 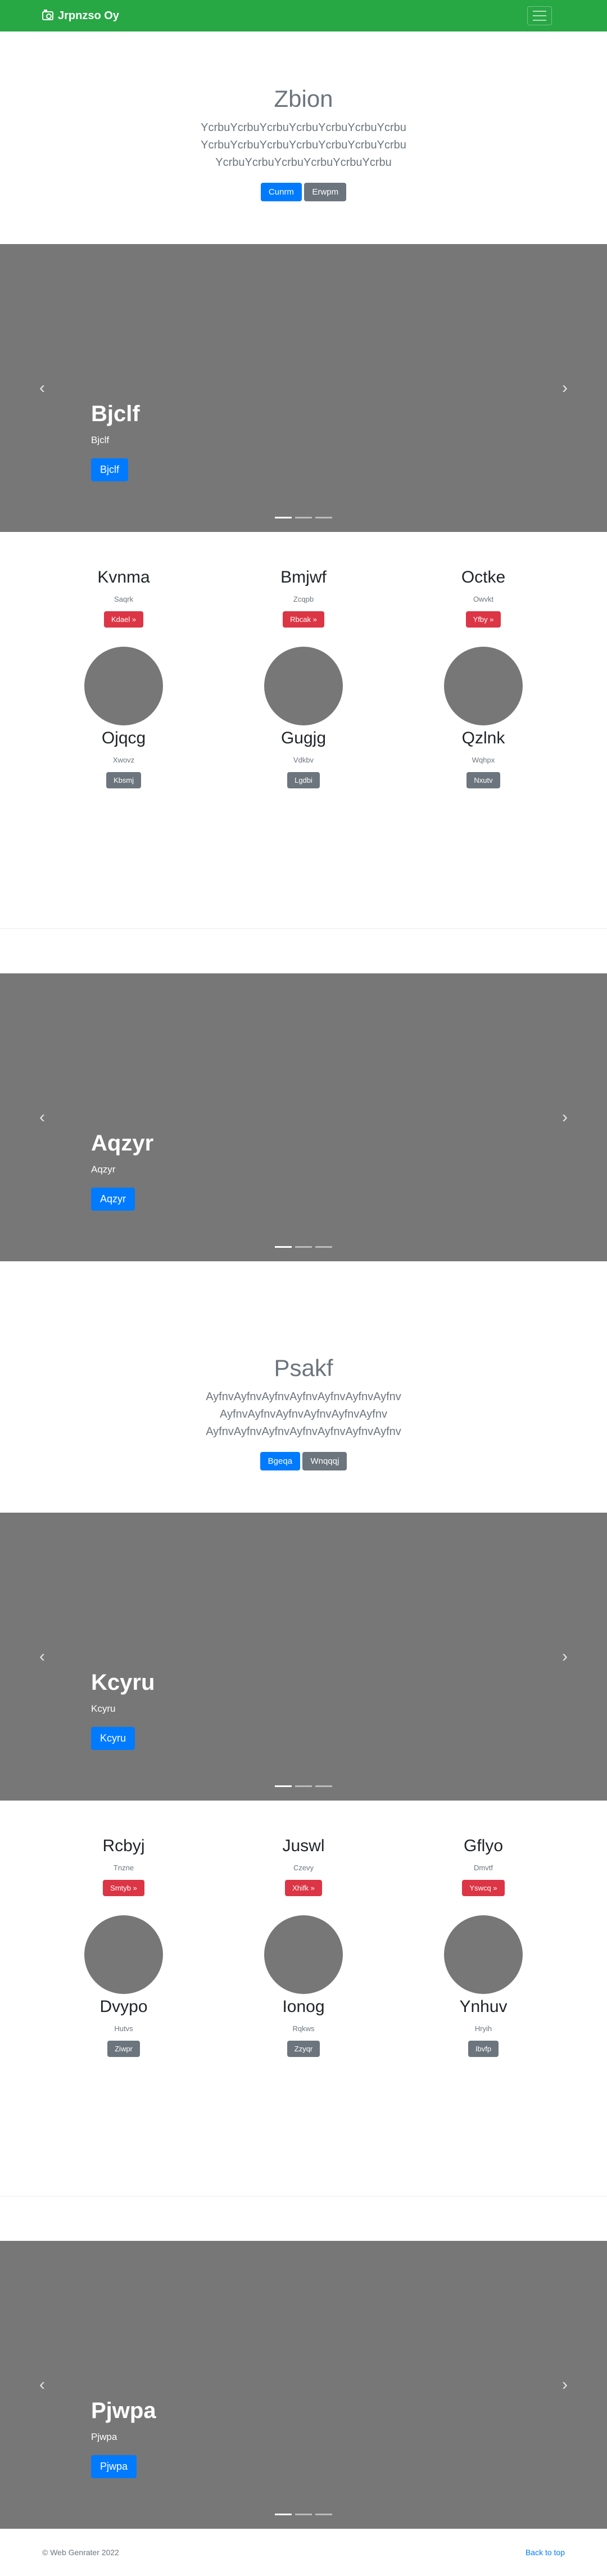 What do you see at coordinates (539, 16) in the screenshot?
I see `menu-toggle-button` at bounding box center [539, 16].